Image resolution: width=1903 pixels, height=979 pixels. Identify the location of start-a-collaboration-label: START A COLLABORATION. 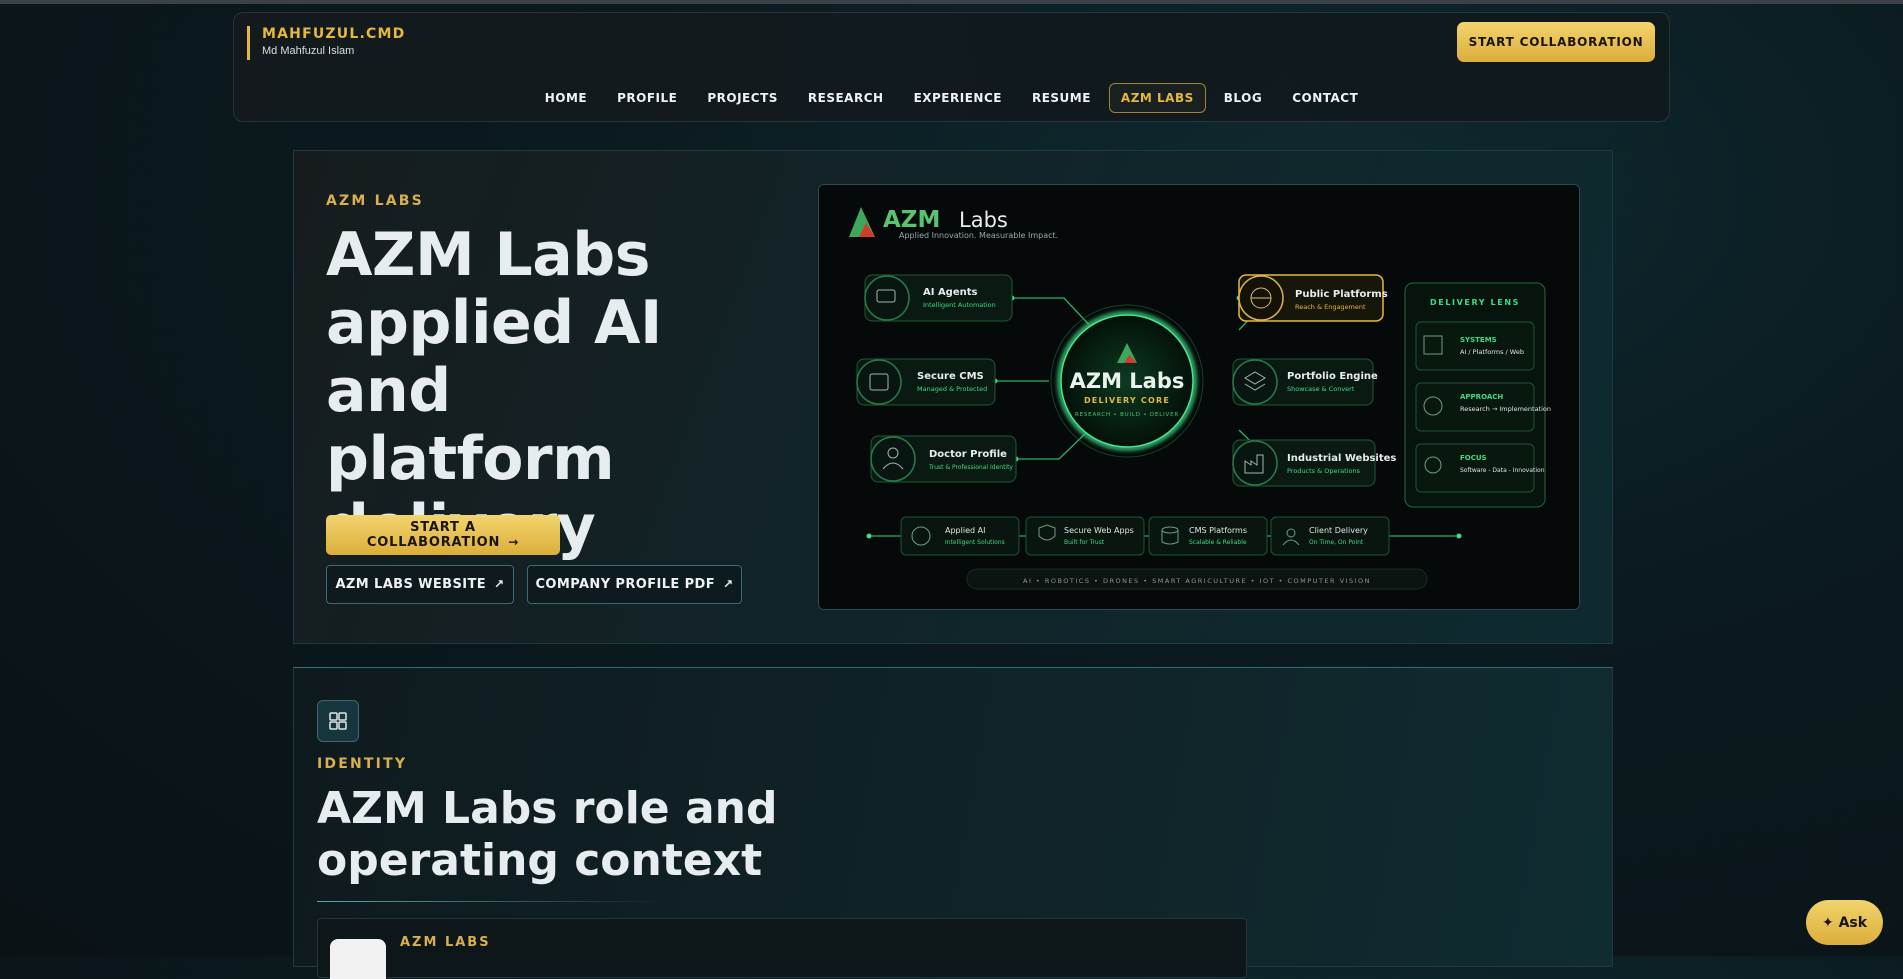
(433, 535).